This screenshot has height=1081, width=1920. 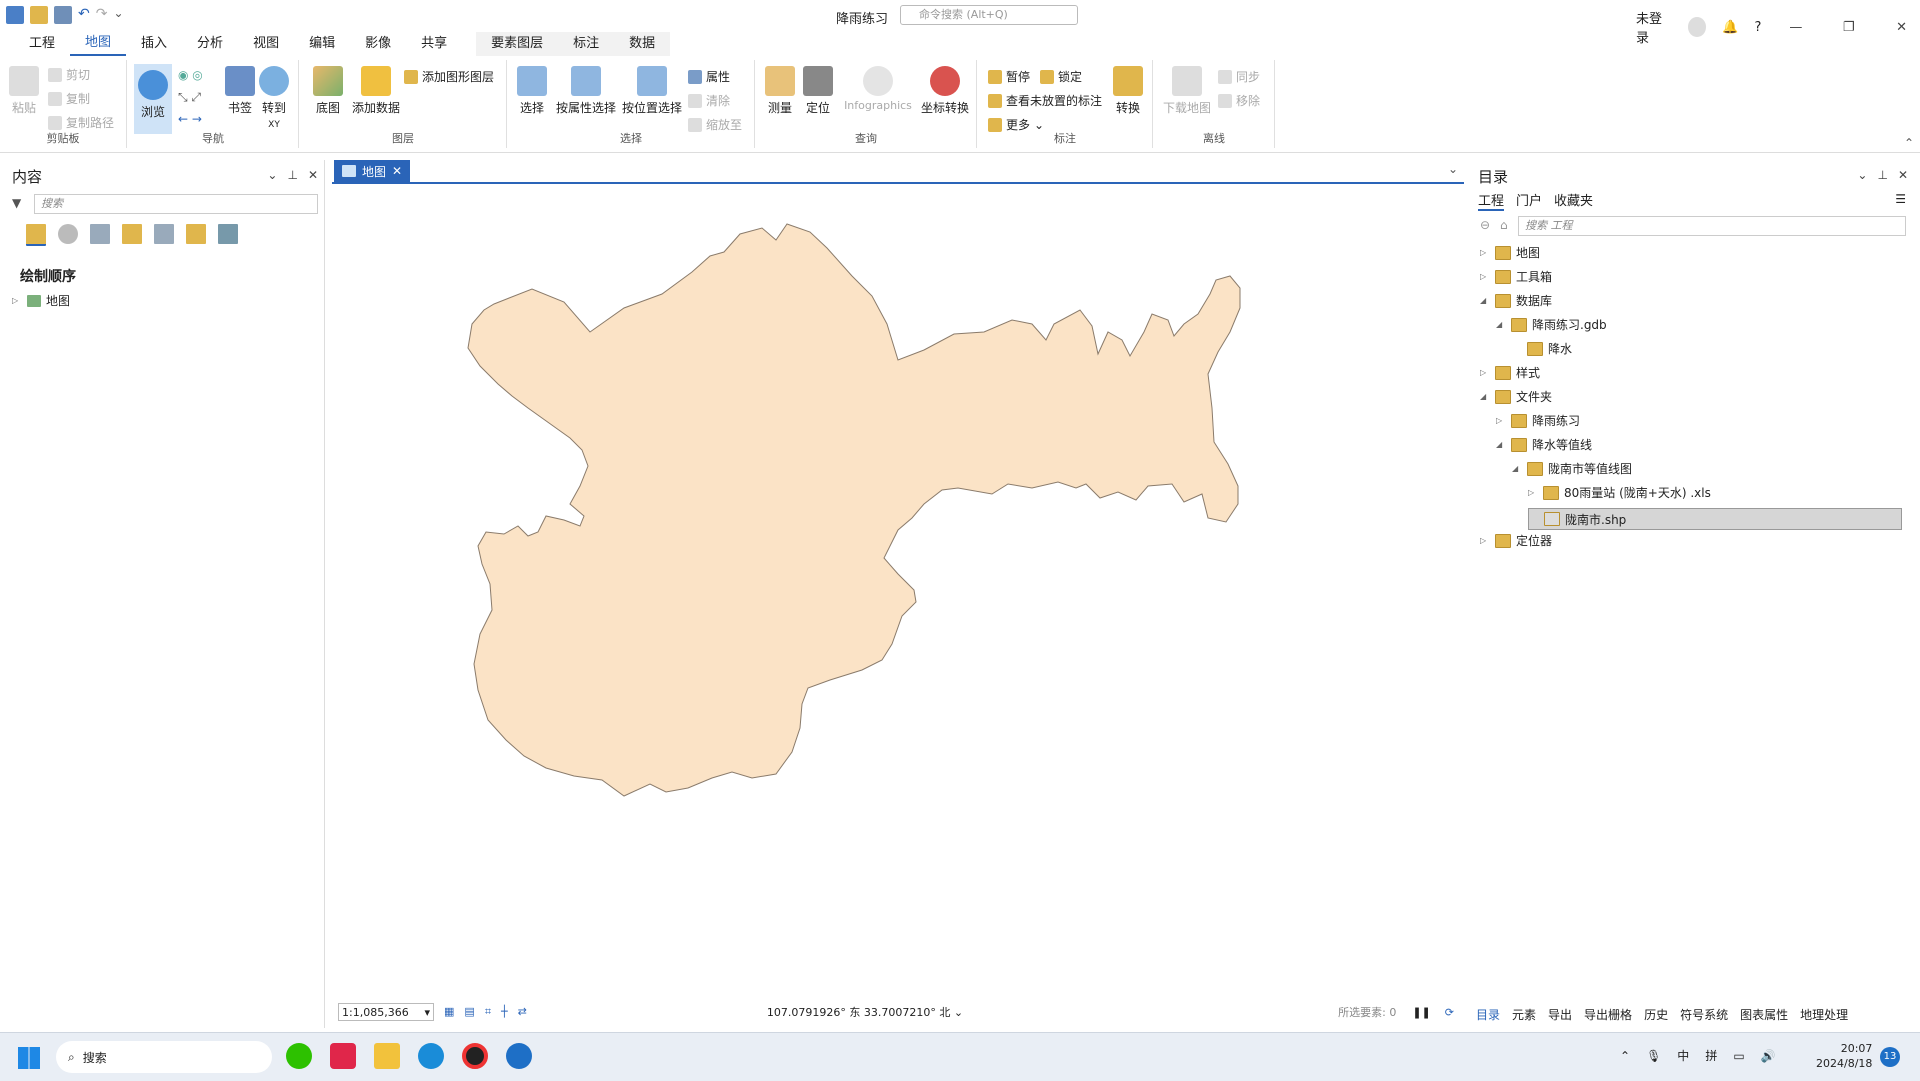 I want to click on select-by-attributes-button: 按属性选择, so click(x=586, y=91).